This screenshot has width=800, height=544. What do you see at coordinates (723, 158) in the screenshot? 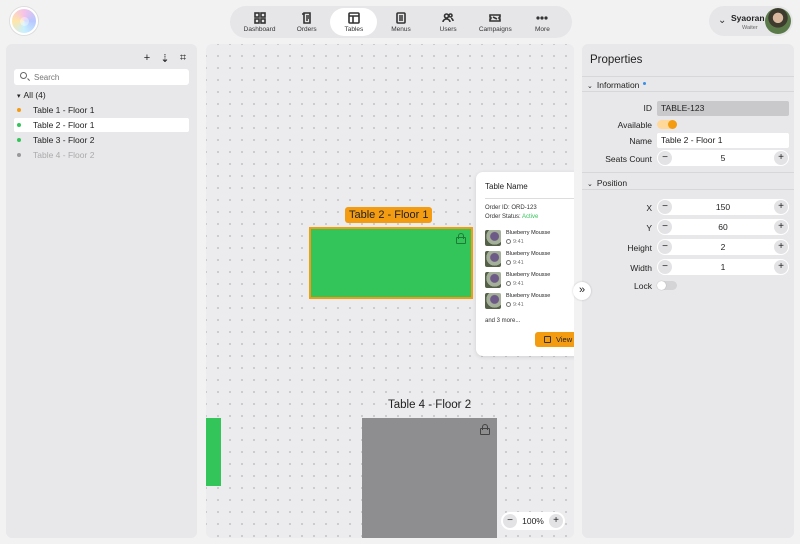
I see `stepper-value: 5` at bounding box center [723, 158].